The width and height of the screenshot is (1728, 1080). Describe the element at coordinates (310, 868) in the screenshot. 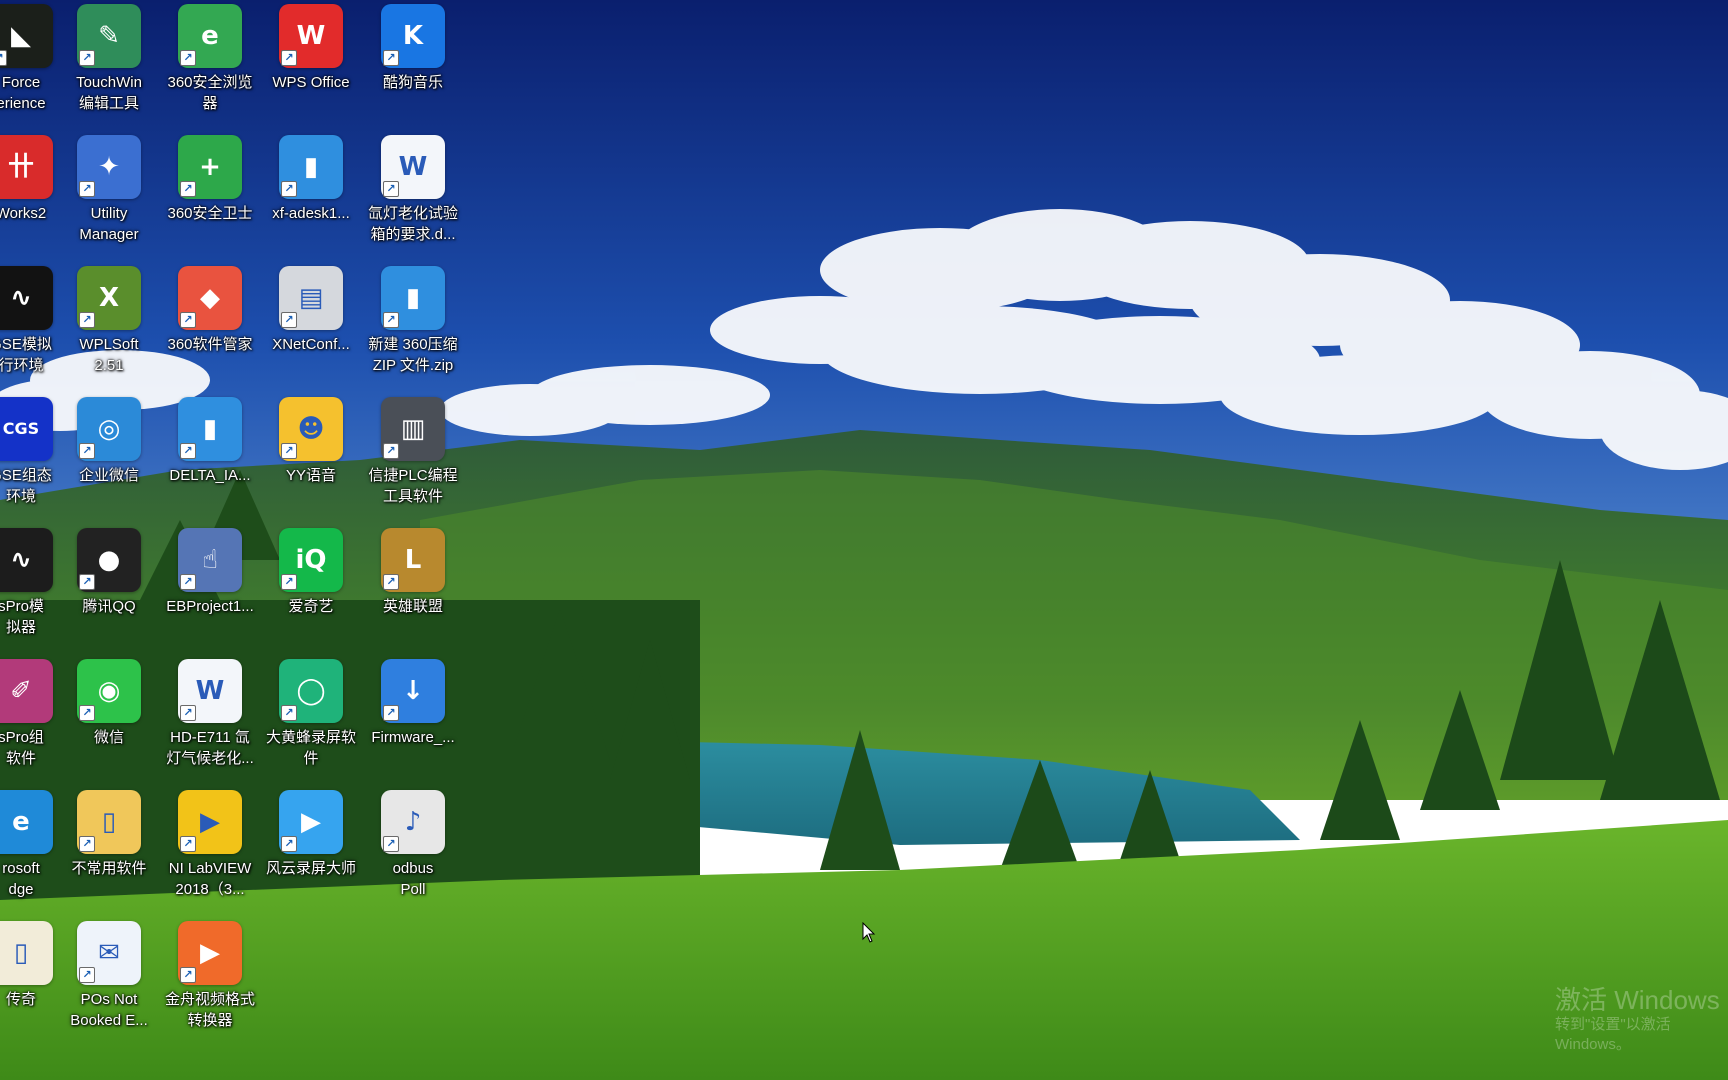

I see `desktop-icon-label: 风云录屏大师` at that location.